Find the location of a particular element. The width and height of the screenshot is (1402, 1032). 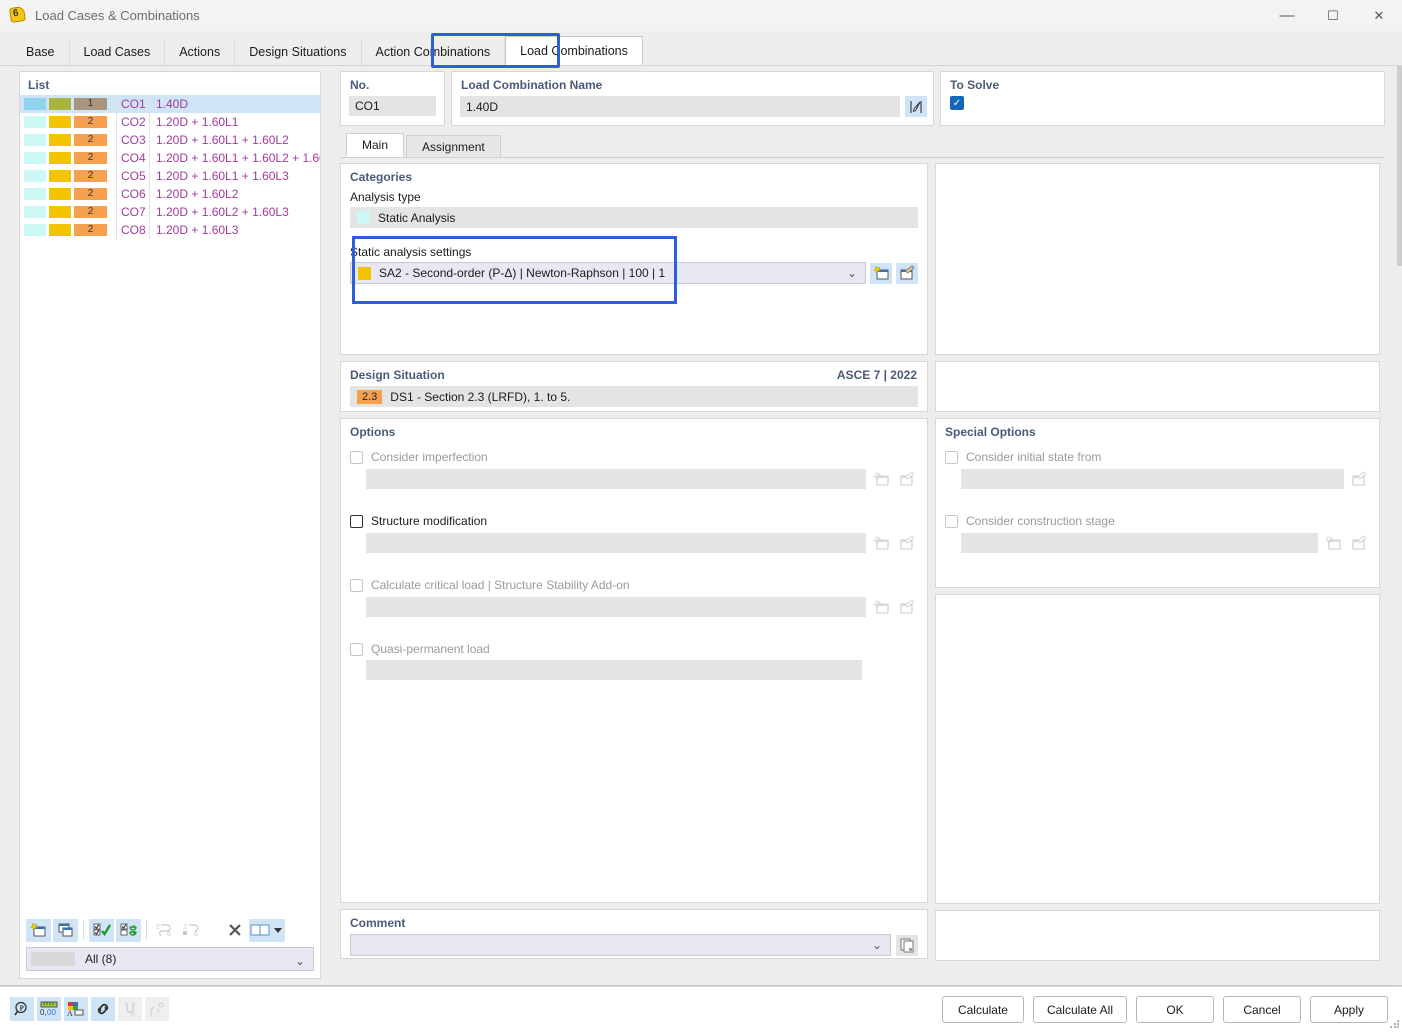

no-label: No. is located at coordinates (360, 85).